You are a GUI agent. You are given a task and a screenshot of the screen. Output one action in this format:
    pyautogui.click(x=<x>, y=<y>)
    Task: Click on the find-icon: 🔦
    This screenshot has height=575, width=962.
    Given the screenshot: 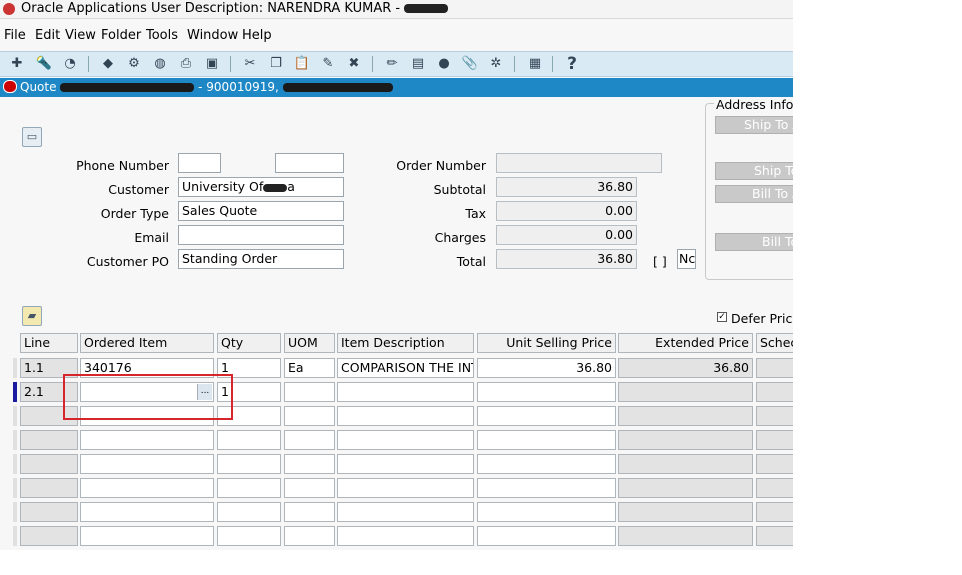 What is the action you would take?
    pyautogui.click(x=44, y=64)
    